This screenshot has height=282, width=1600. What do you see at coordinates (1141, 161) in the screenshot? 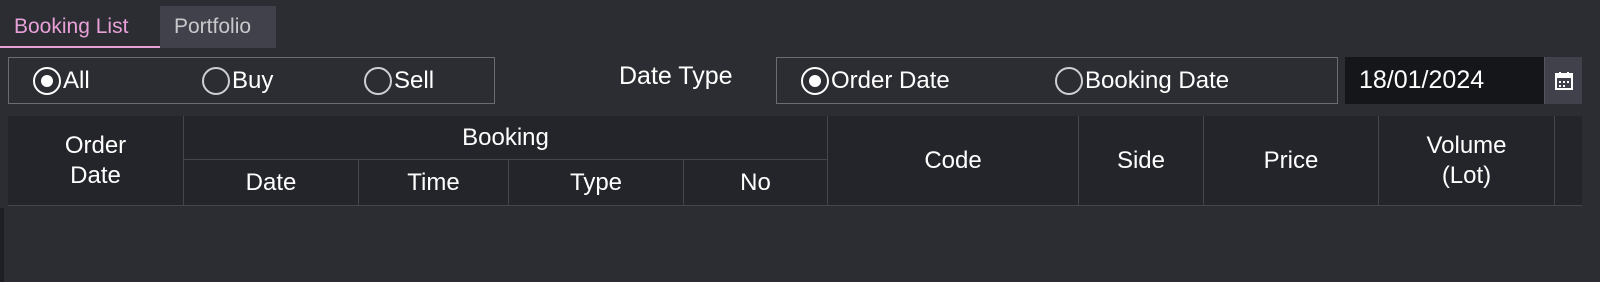
I see `col-side: Side` at bounding box center [1141, 161].